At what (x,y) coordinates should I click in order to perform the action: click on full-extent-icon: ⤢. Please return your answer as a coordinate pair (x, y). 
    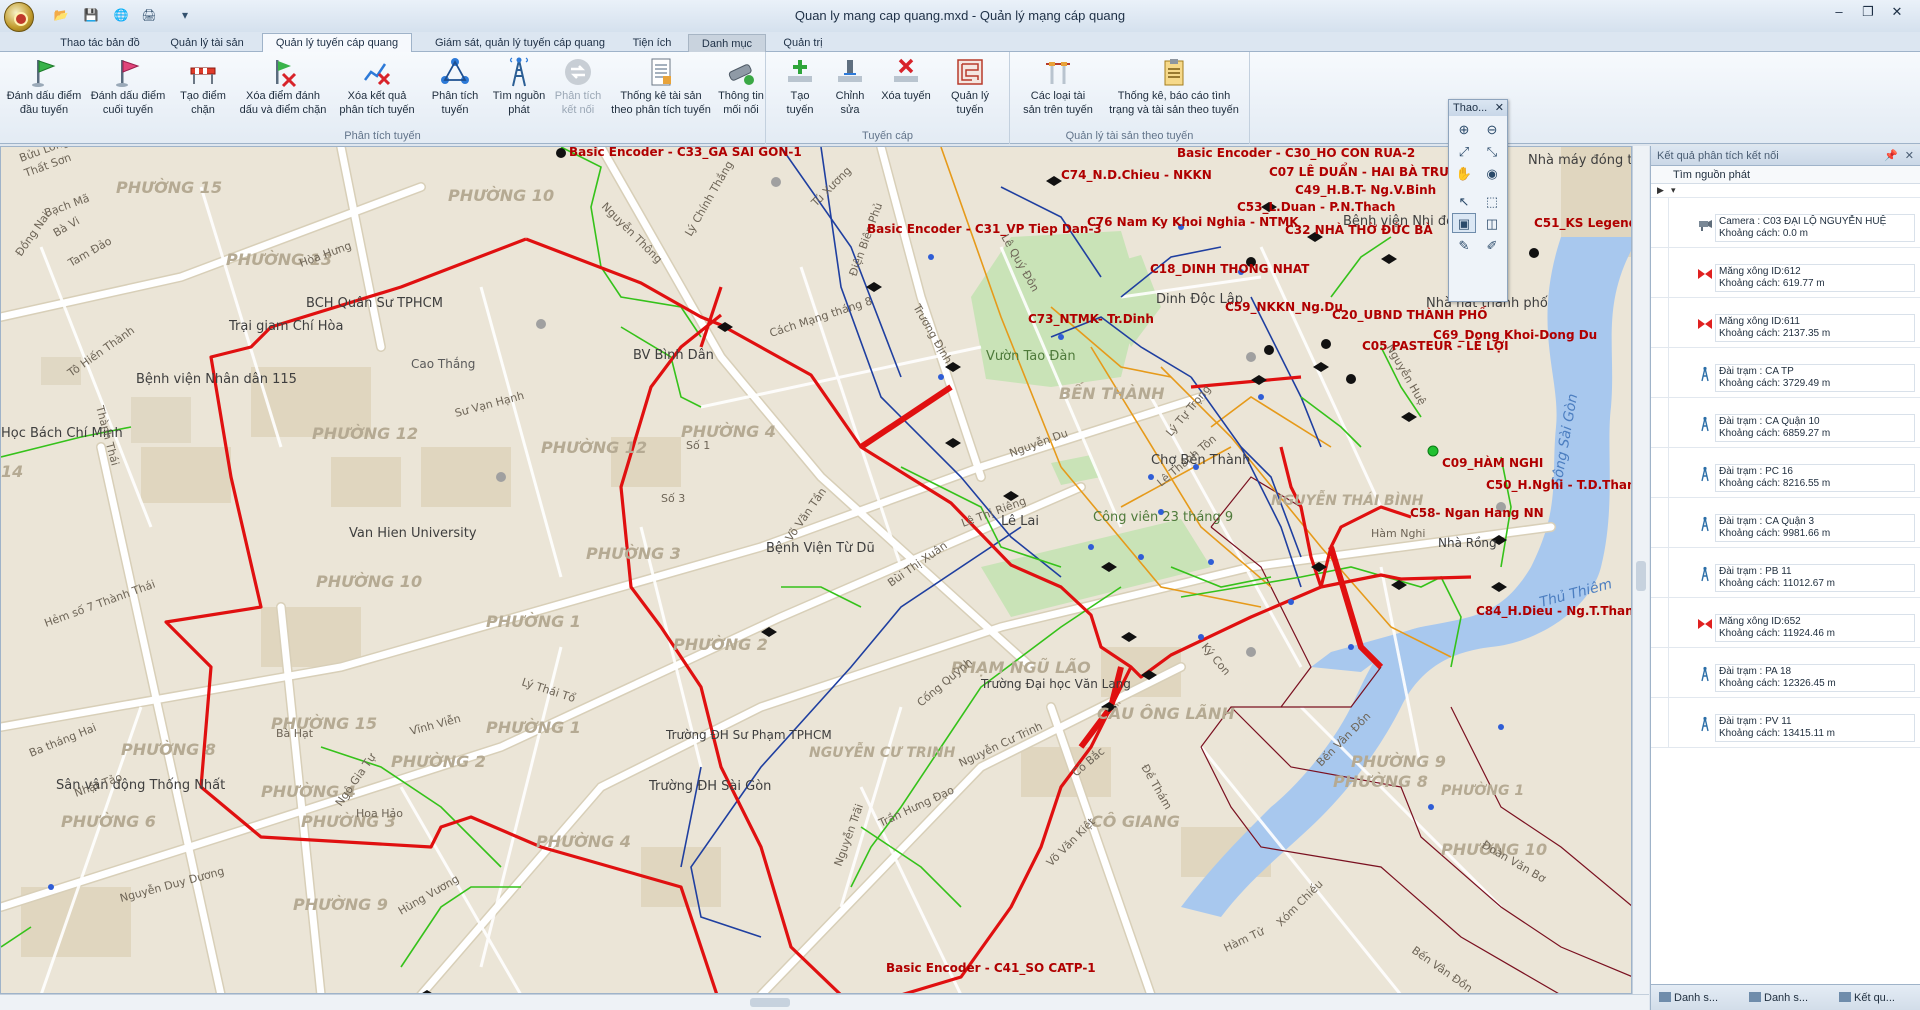
    Looking at the image, I should click on (1464, 151).